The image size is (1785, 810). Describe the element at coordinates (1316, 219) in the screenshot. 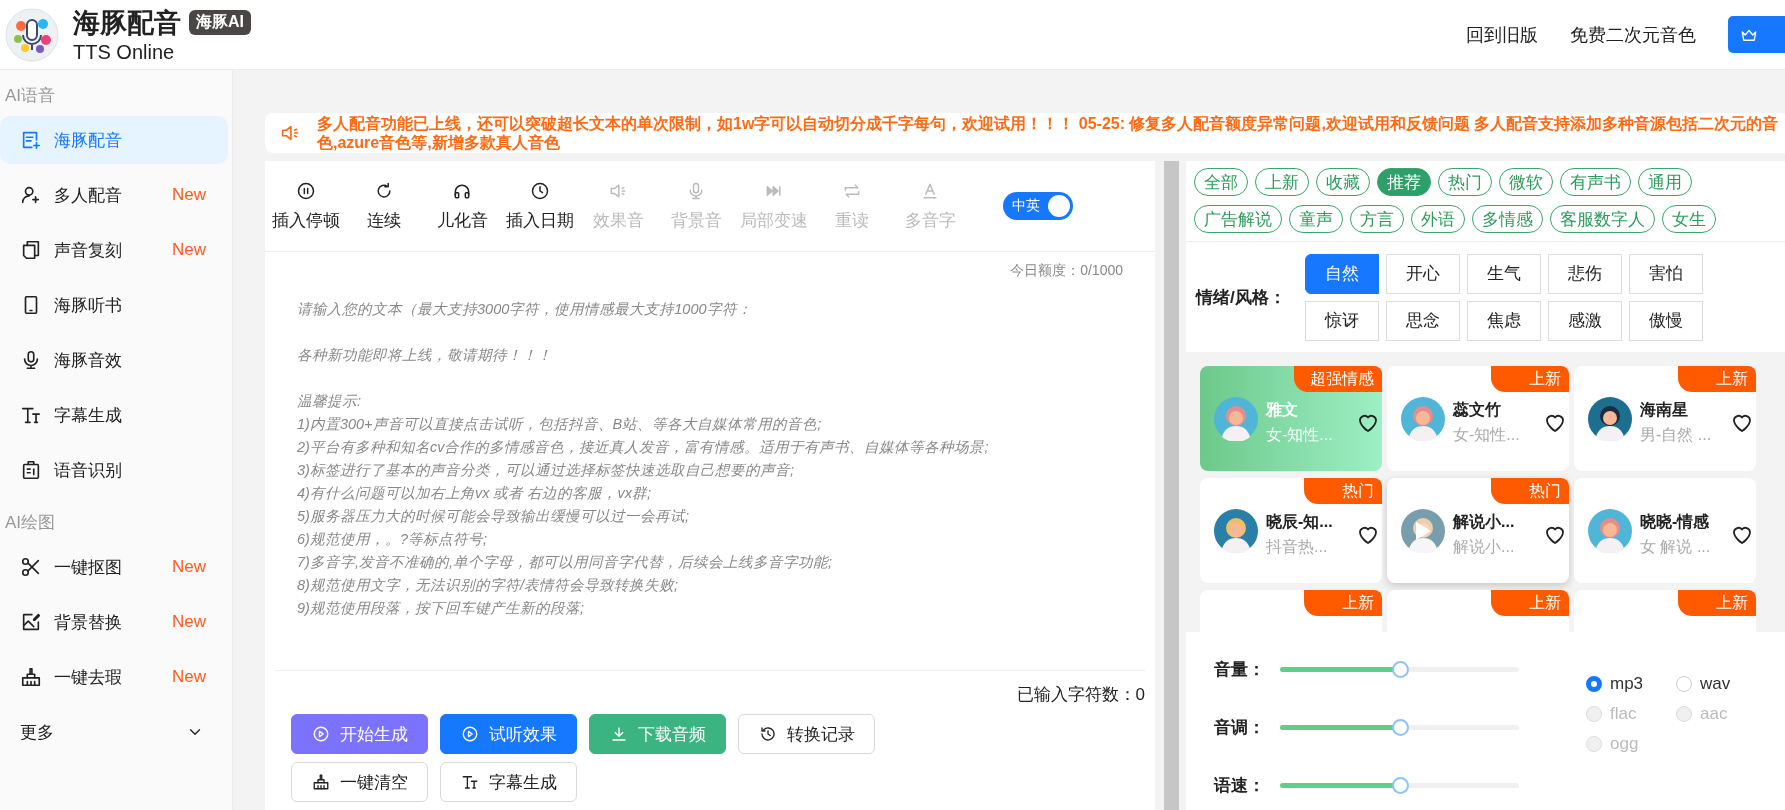

I see `voice-tag: 童声` at that location.